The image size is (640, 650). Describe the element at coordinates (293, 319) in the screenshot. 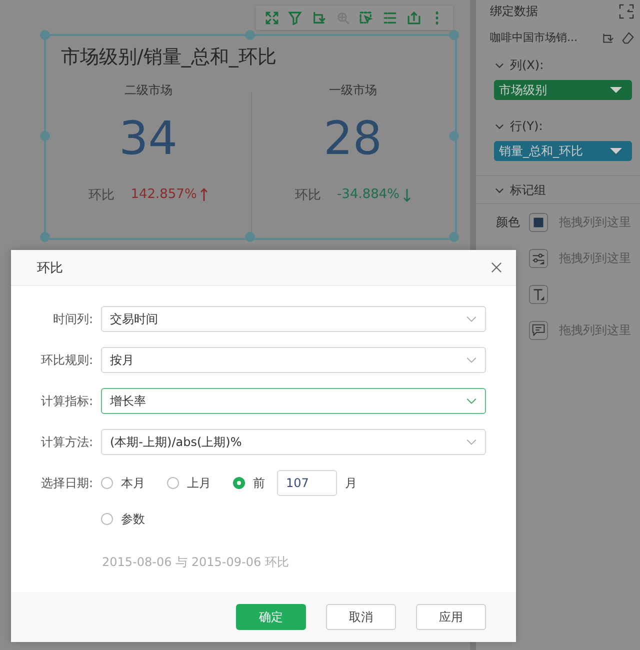

I see `select-field: 交易时间` at that location.